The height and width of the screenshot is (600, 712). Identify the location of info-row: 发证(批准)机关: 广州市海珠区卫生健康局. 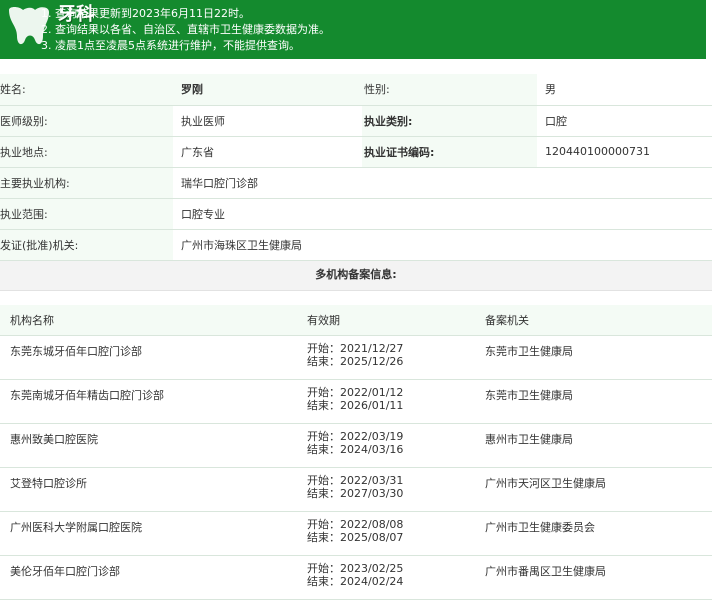
(356, 245).